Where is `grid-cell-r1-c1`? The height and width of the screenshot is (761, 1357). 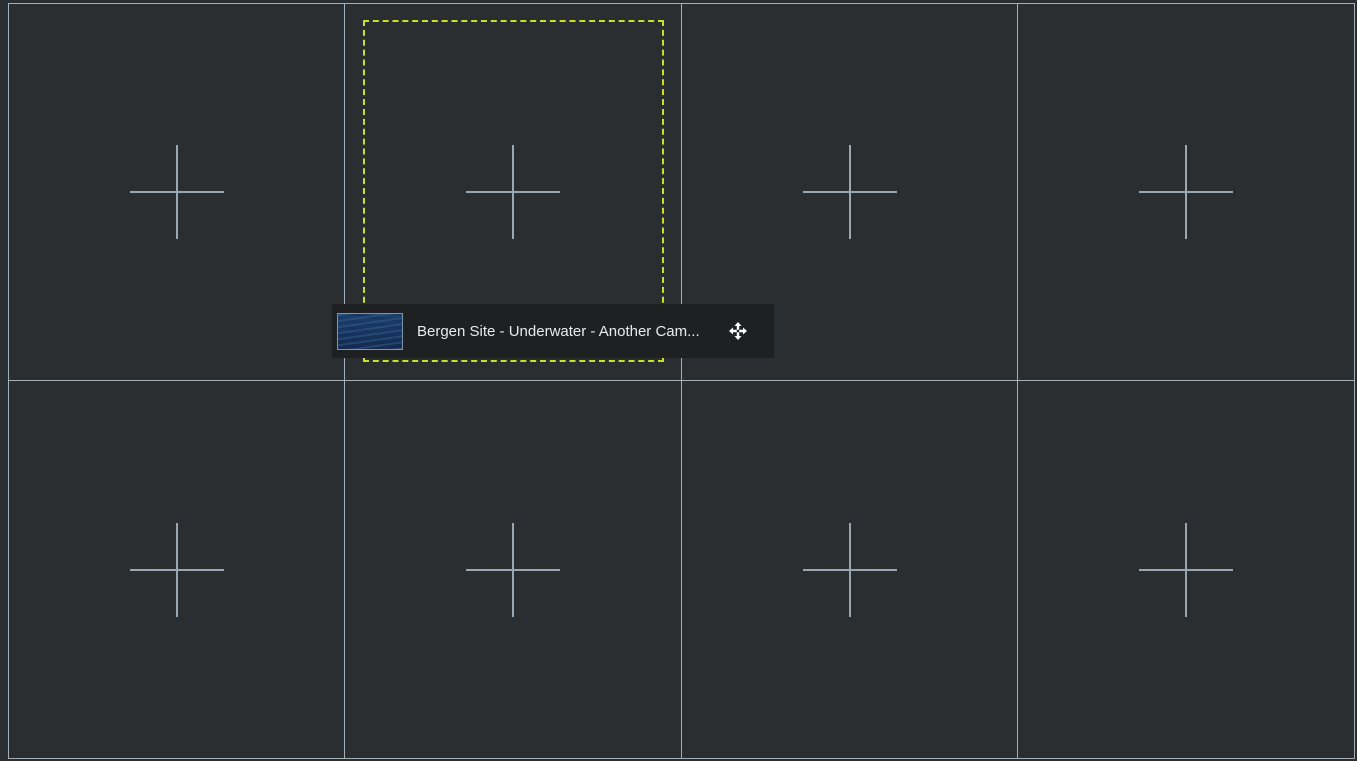 grid-cell-r1-c1 is located at coordinates (177, 192).